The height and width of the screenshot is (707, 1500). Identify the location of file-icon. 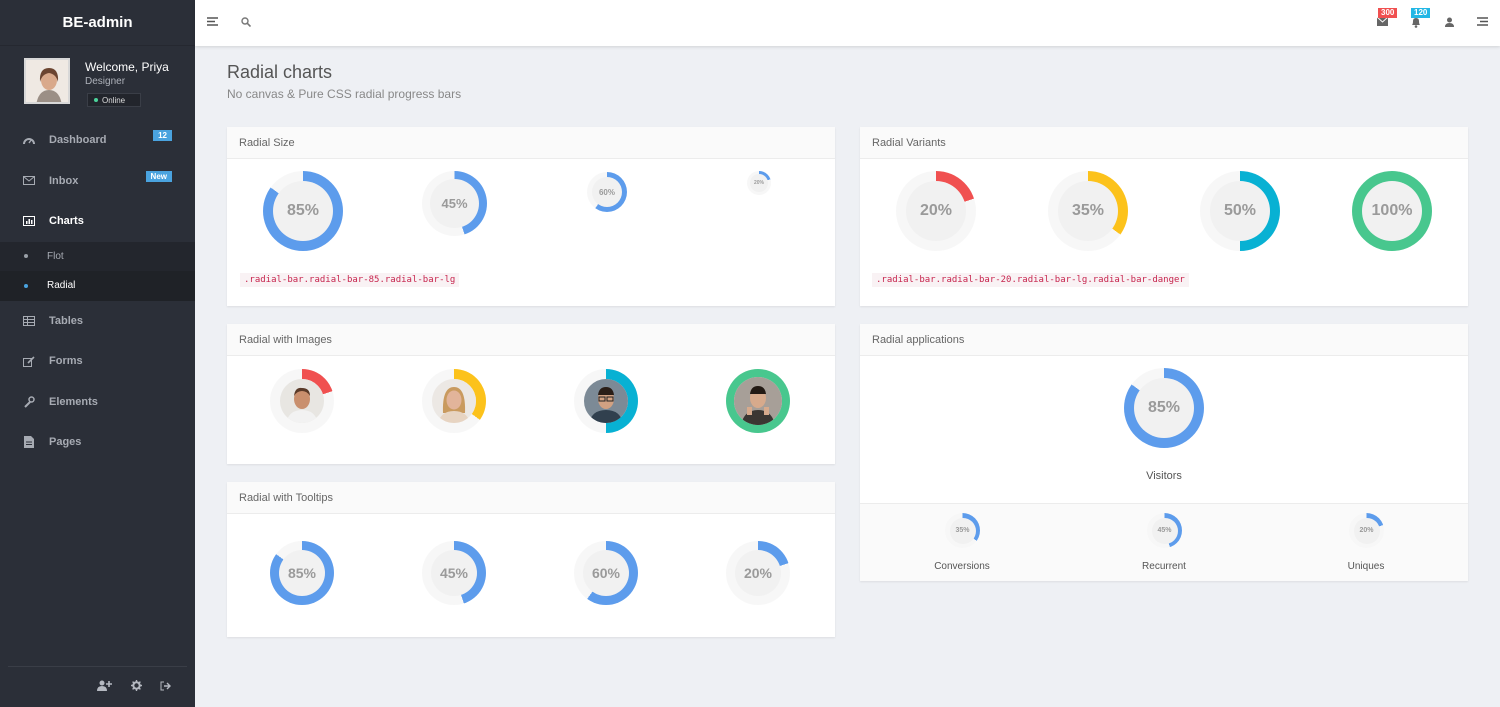
(29, 442).